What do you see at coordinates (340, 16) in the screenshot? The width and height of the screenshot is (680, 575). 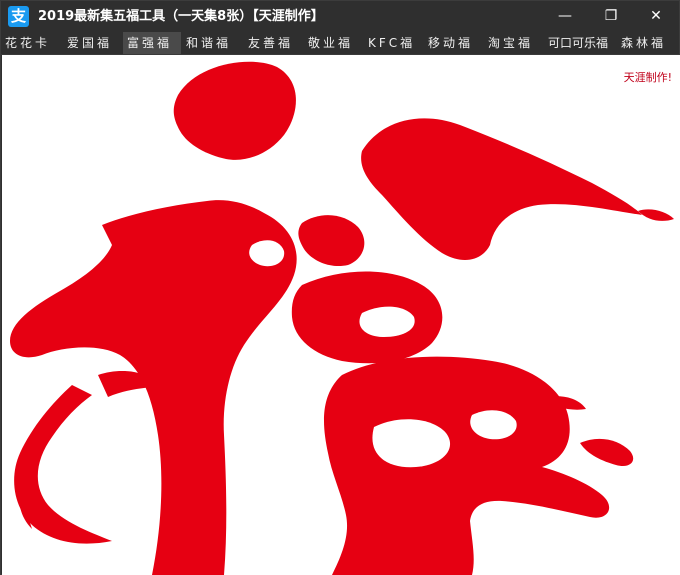 I see `title-bar: 支 2019最新集五福工具（一天集8张）【天涯制作】 — ❐ ✕` at bounding box center [340, 16].